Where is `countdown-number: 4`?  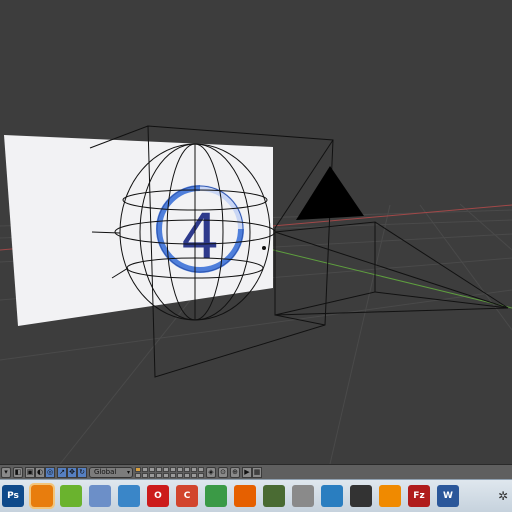
countdown-number: 4 is located at coordinates (199, 236).